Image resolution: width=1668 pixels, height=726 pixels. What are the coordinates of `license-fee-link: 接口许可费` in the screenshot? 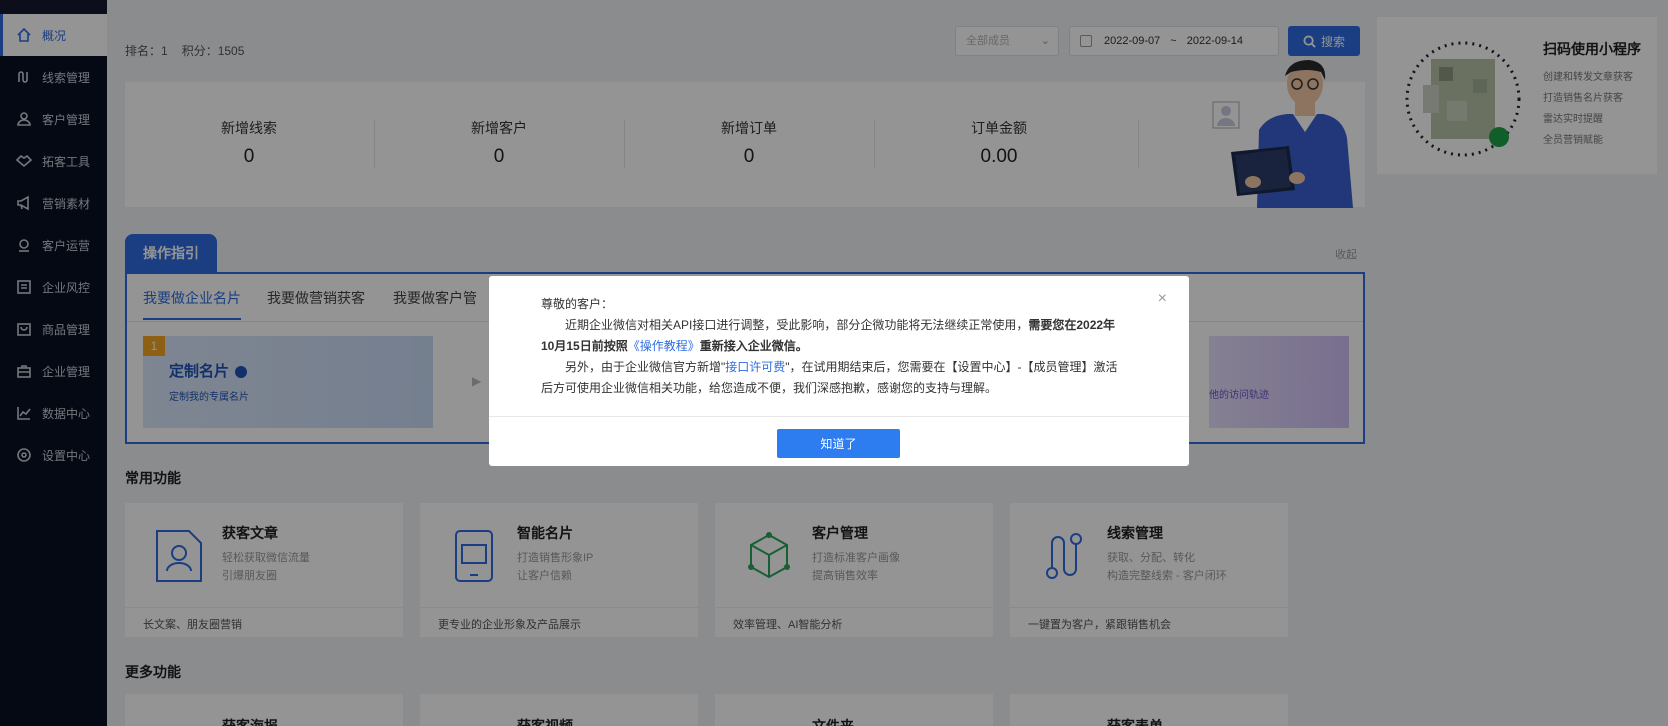 It's located at (755, 367).